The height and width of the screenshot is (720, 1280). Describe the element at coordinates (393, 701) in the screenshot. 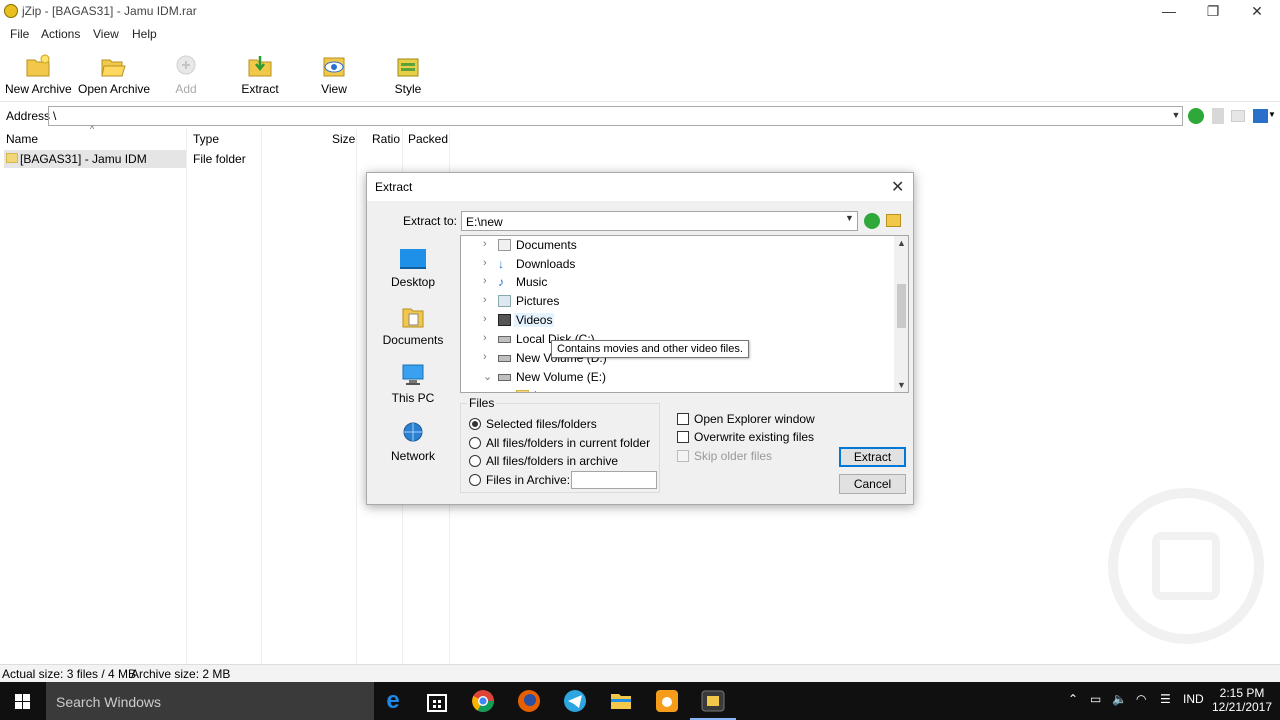

I see `edge-icon: e` at that location.